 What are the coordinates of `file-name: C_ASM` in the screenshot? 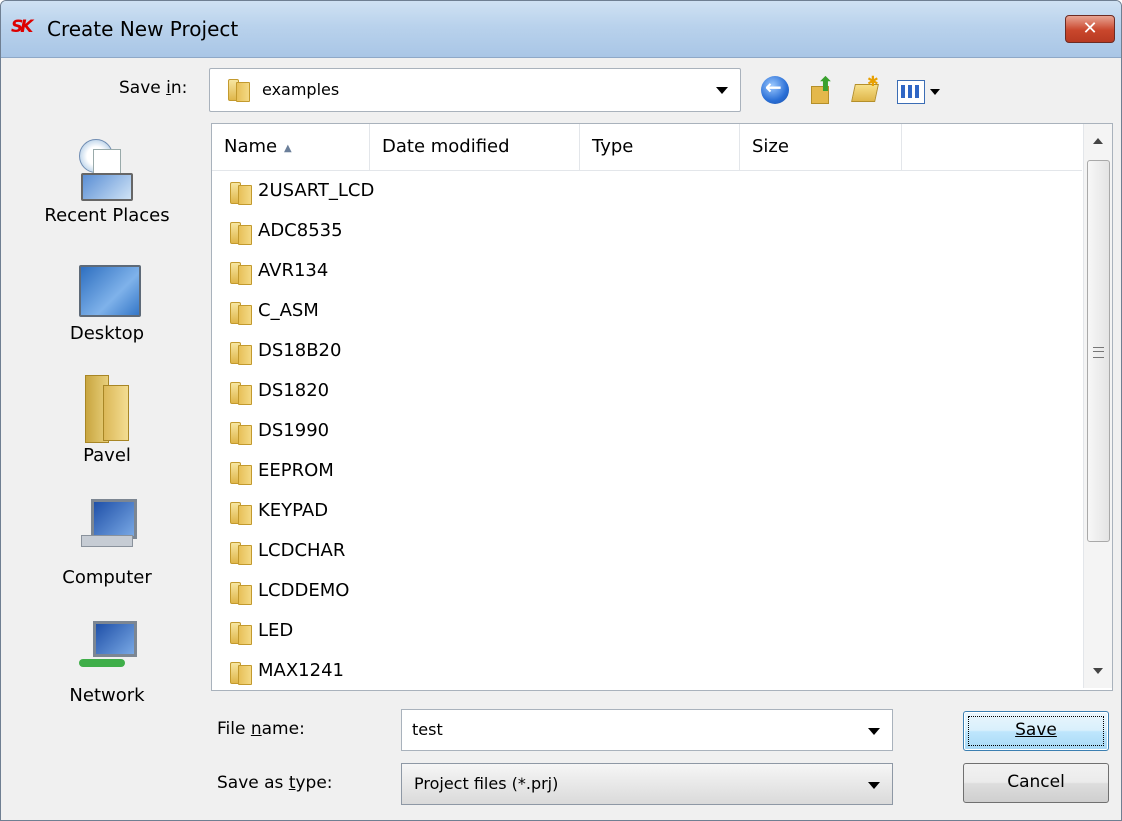 It's located at (288, 310).